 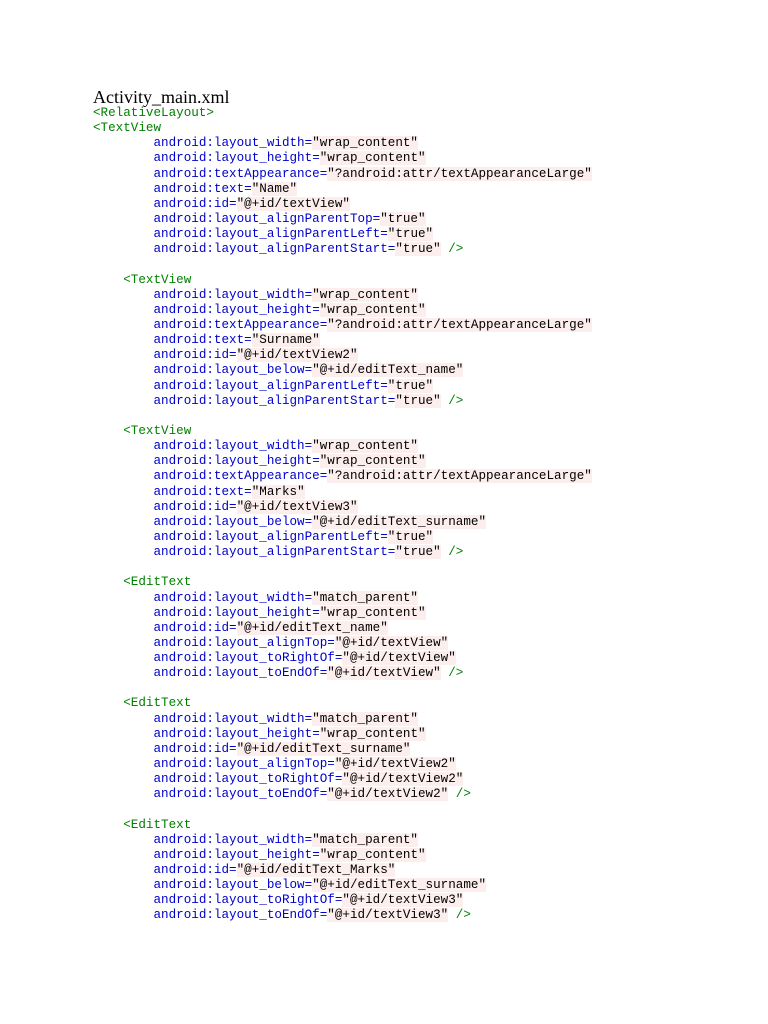 I want to click on xml-attribute-value: "match_parent", so click(x=365, y=839).